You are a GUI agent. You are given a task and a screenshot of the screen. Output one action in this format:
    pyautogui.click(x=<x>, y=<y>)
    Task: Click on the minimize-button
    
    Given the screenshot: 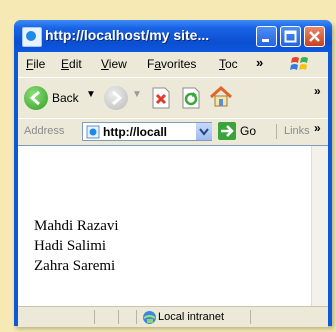 What is the action you would take?
    pyautogui.click(x=266, y=36)
    